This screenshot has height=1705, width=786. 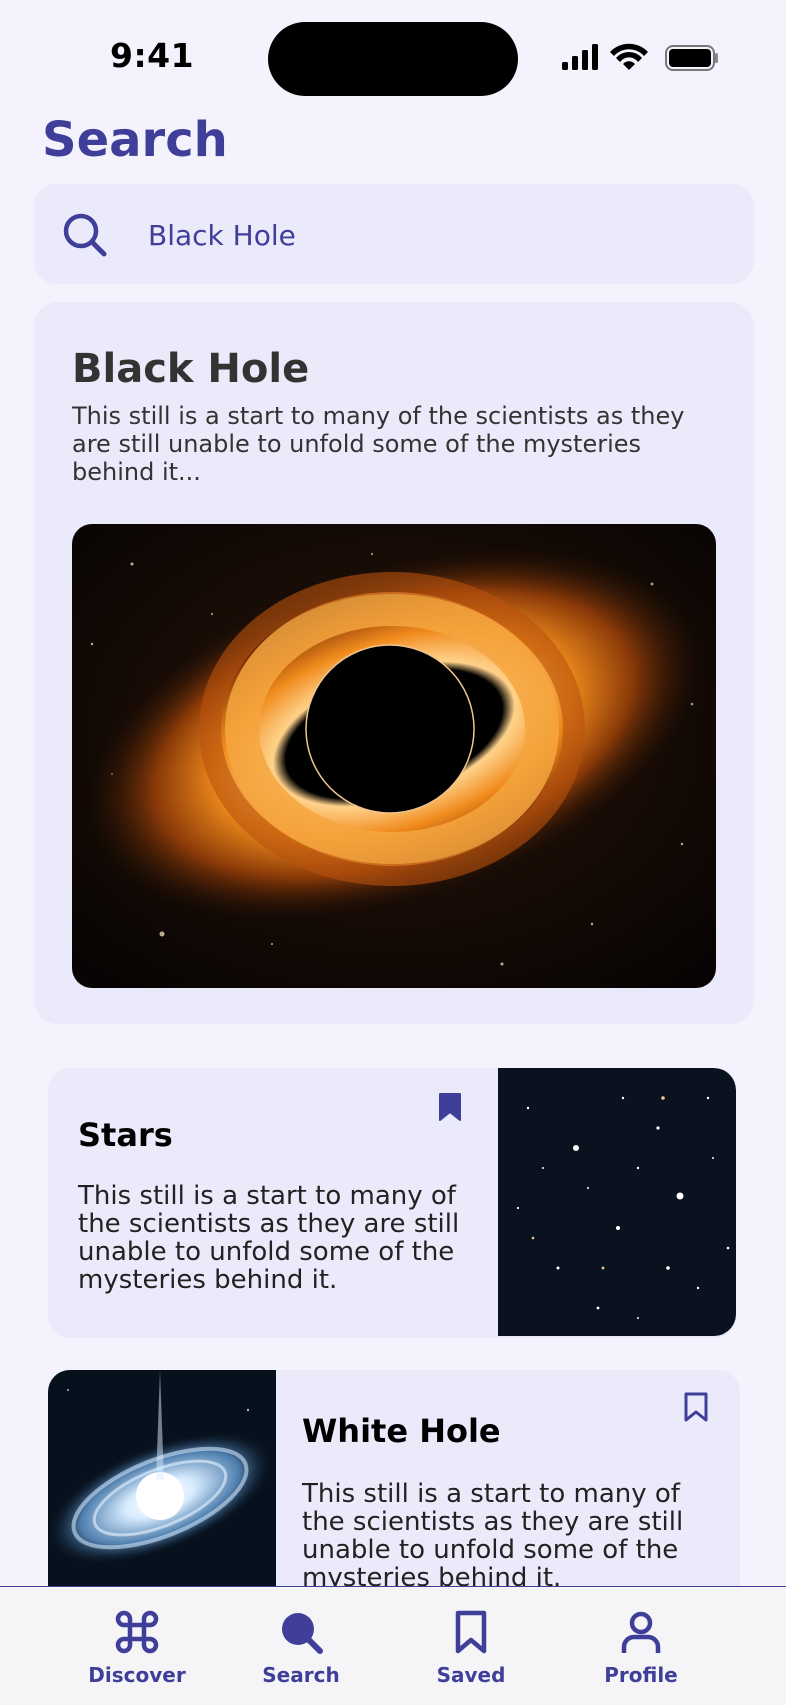 What do you see at coordinates (641, 1632) in the screenshot?
I see `person-icon` at bounding box center [641, 1632].